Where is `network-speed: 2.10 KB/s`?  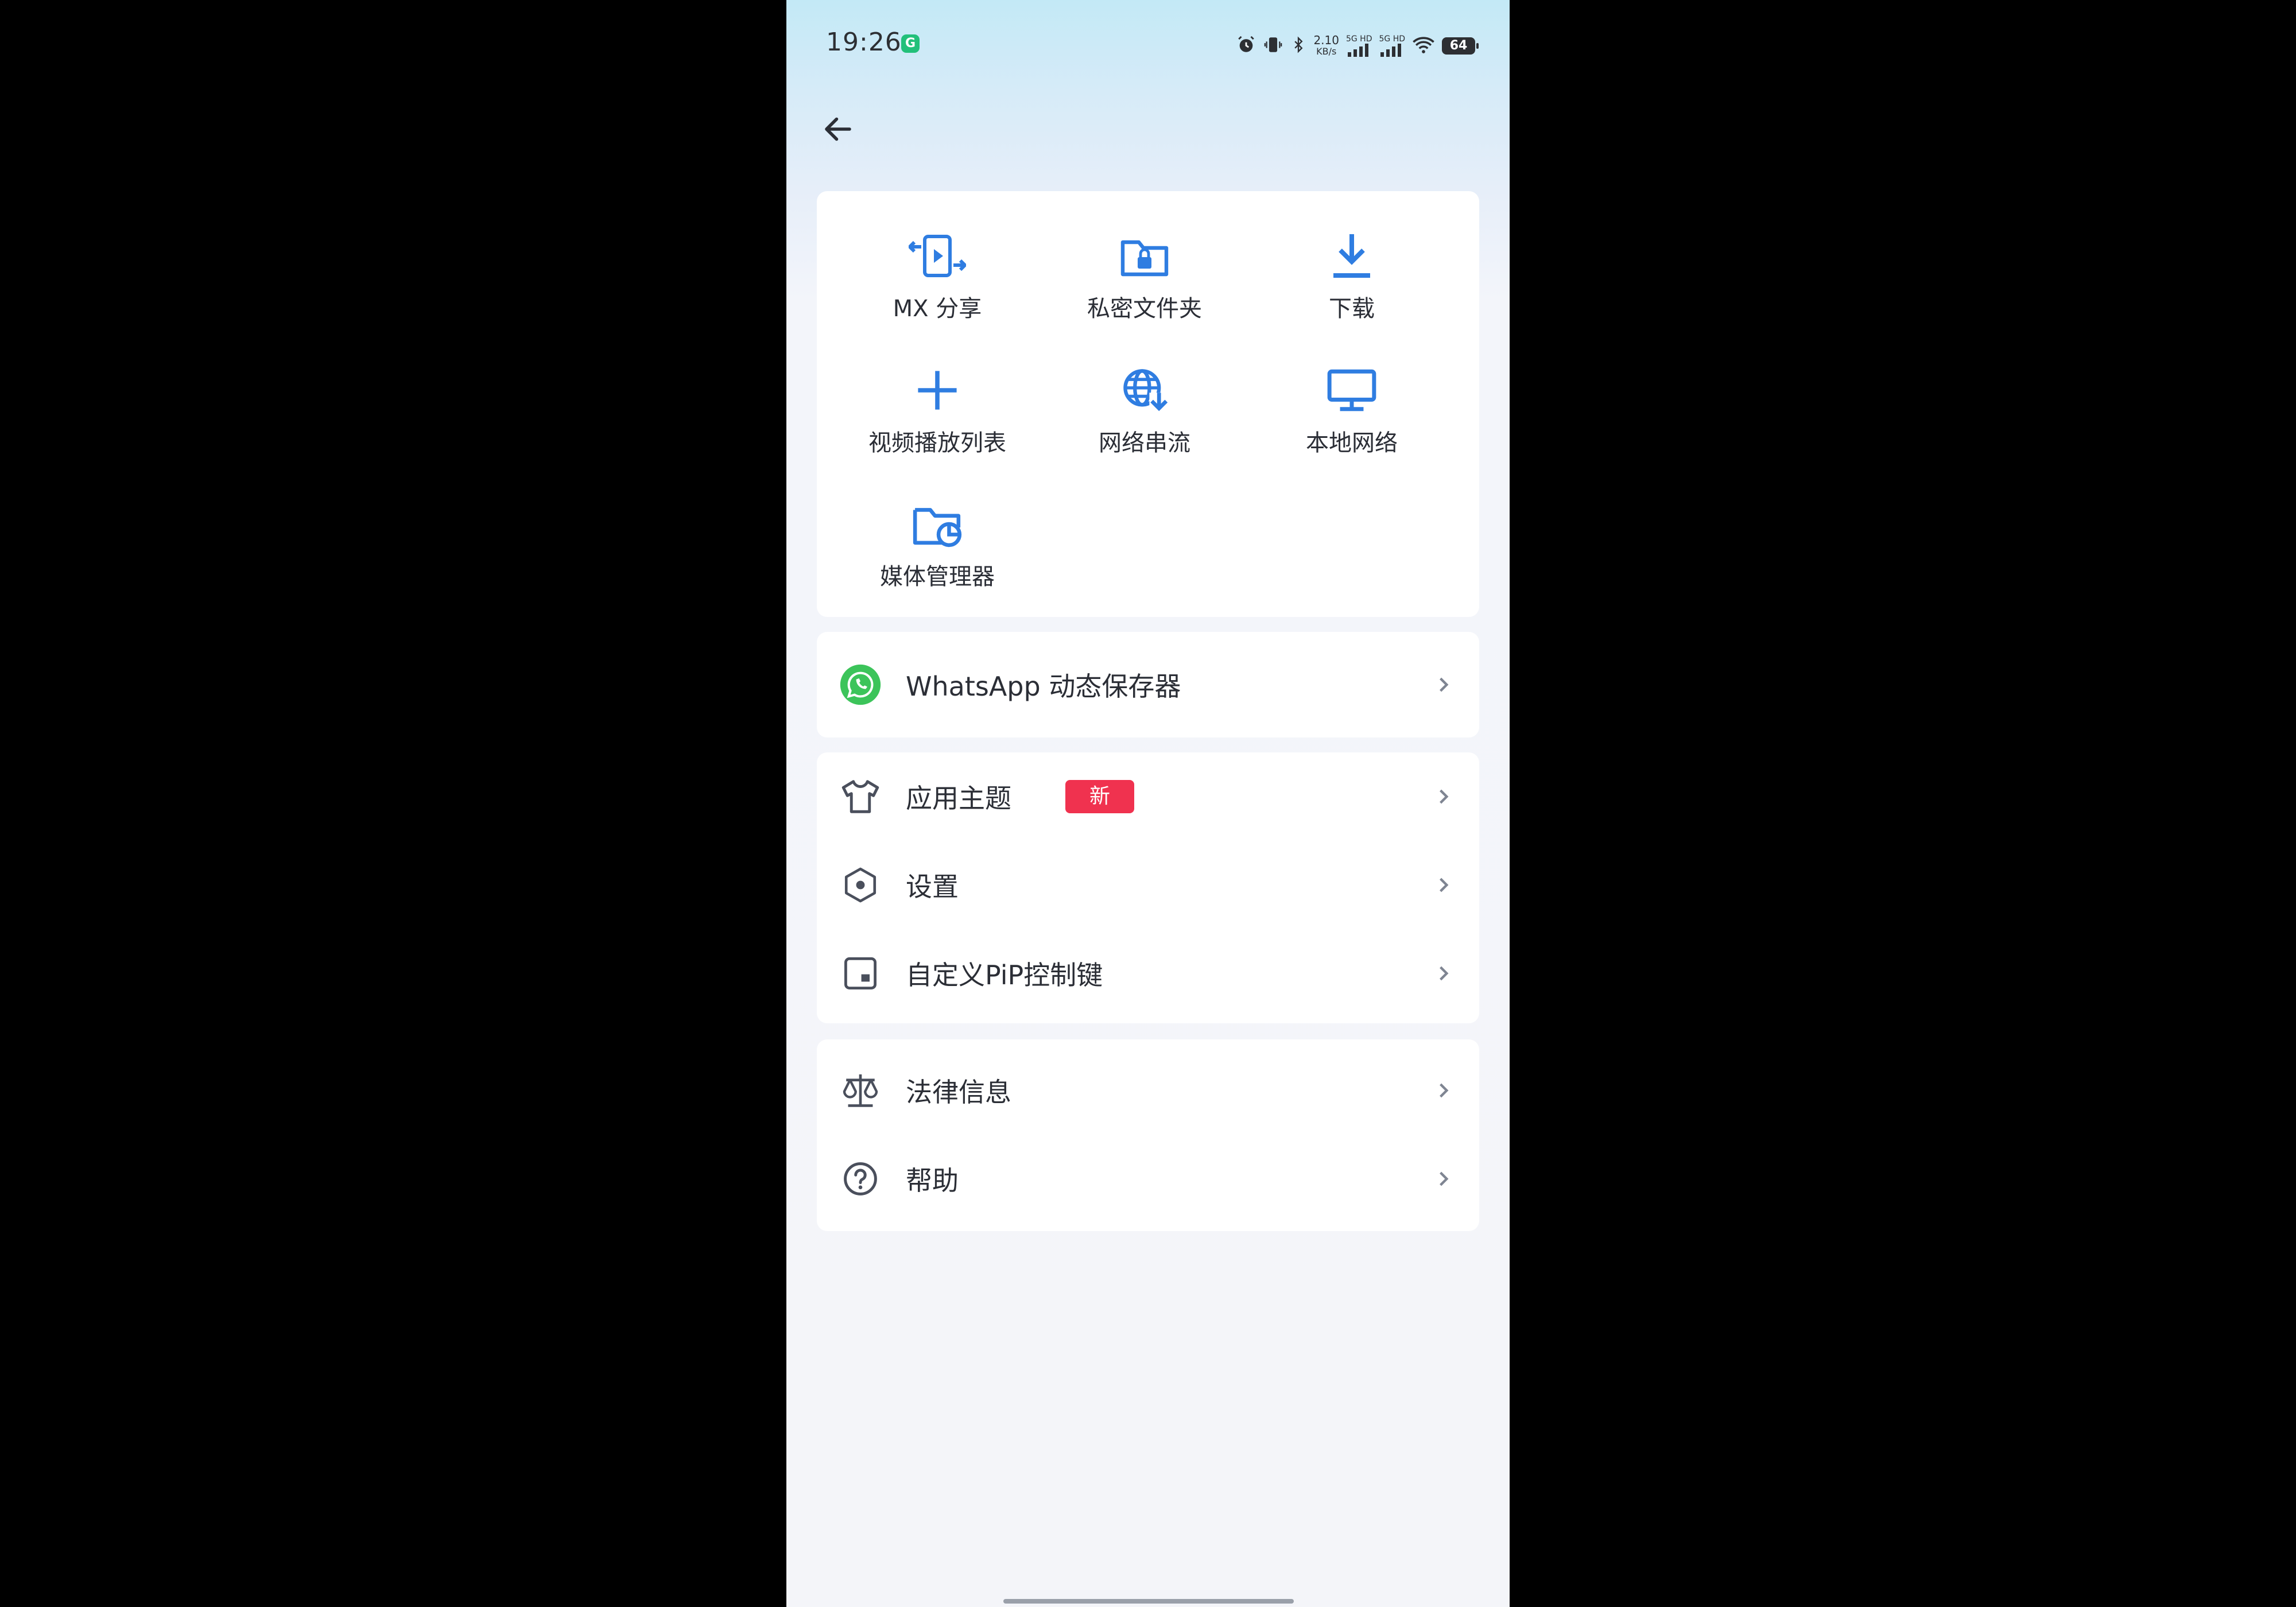 network-speed: 2.10 KB/s is located at coordinates (1326, 45).